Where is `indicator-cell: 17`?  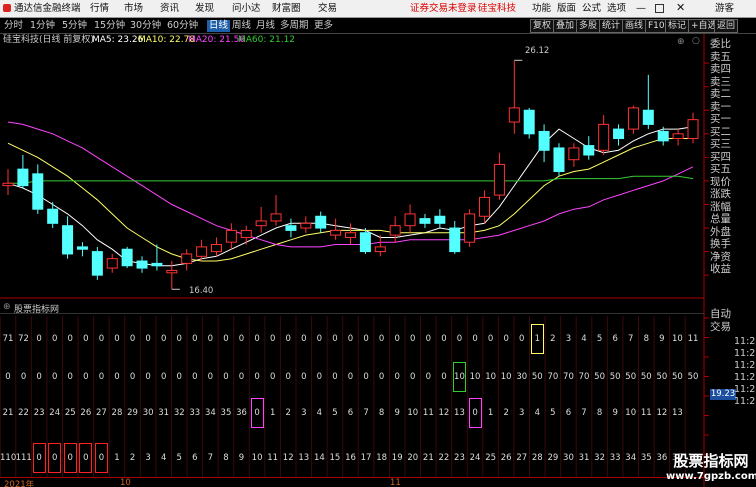 indicator-cell: 17 is located at coordinates (366, 458).